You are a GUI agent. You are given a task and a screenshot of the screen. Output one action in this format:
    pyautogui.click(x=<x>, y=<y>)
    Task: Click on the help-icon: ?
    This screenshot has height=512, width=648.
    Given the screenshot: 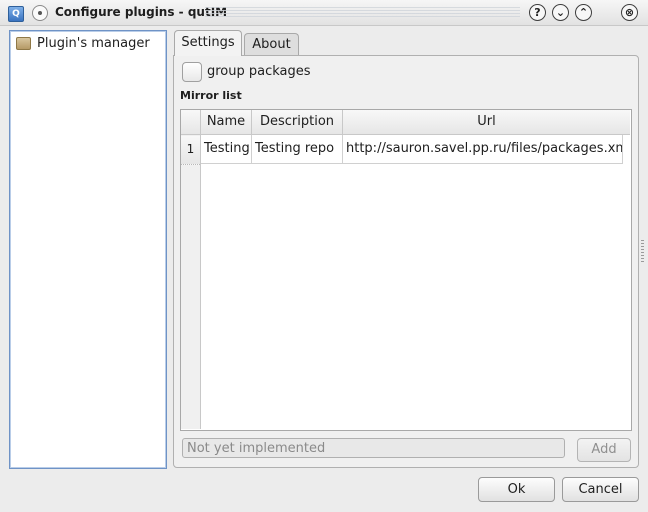 What is the action you would take?
    pyautogui.click(x=537, y=12)
    